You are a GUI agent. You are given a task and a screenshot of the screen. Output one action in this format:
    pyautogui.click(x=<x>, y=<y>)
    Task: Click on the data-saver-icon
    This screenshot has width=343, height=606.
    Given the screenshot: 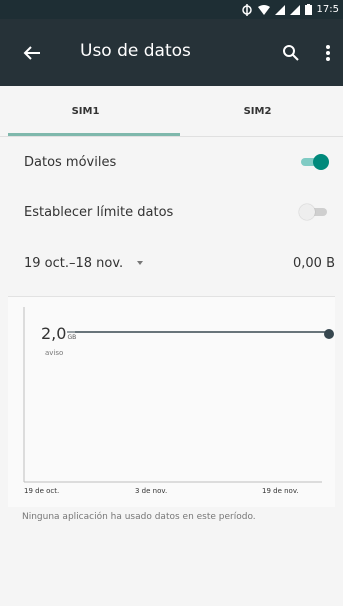 What is the action you would take?
    pyautogui.click(x=247, y=9)
    